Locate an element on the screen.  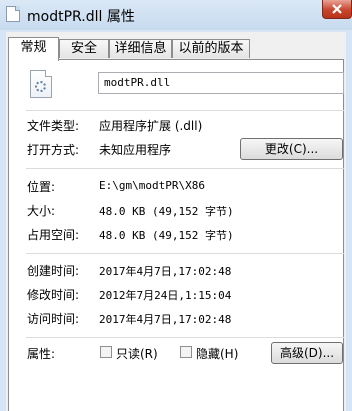
open-with-value: 未知应用程序 is located at coordinates (135, 150).